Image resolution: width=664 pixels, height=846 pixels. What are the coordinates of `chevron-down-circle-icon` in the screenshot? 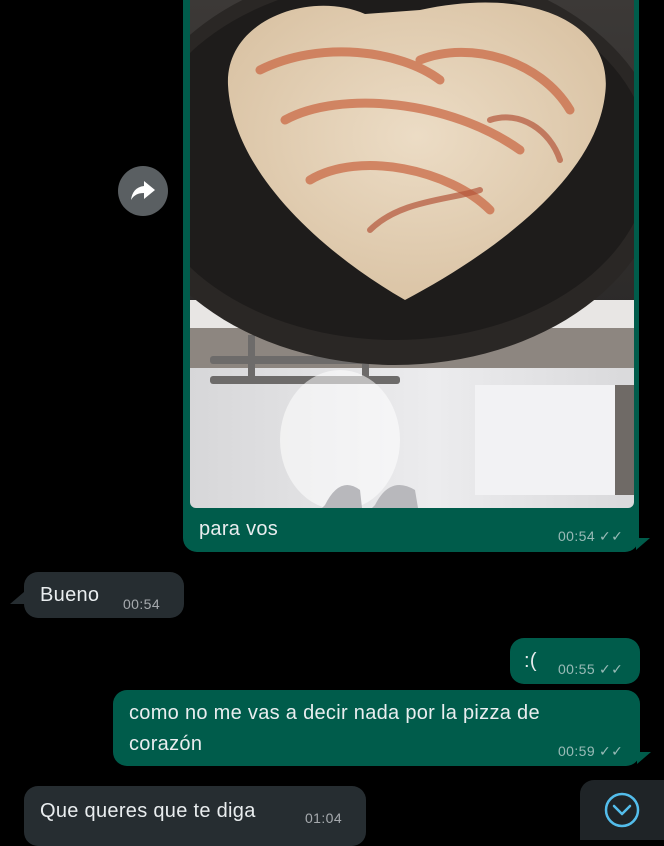 It's located at (622, 810).